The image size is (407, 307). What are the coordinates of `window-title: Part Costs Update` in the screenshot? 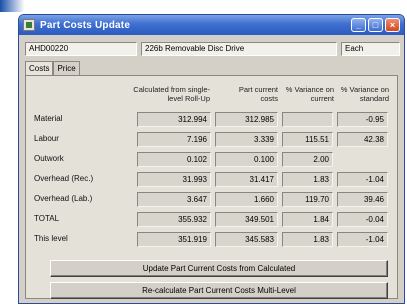 It's located at (85, 25).